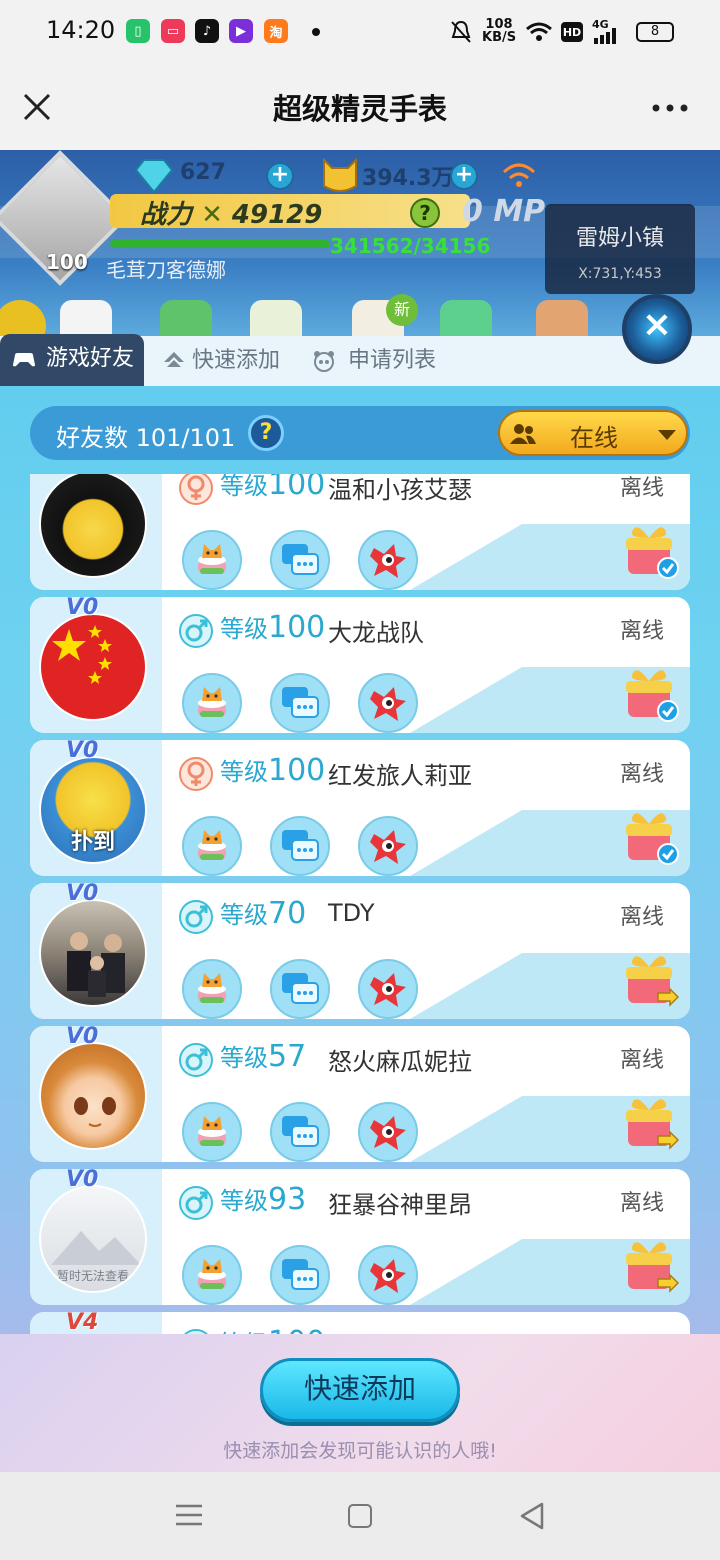 The height and width of the screenshot is (1560, 720). What do you see at coordinates (221, 361) in the screenshot?
I see `tab-quick-add: 快速添加` at bounding box center [221, 361].